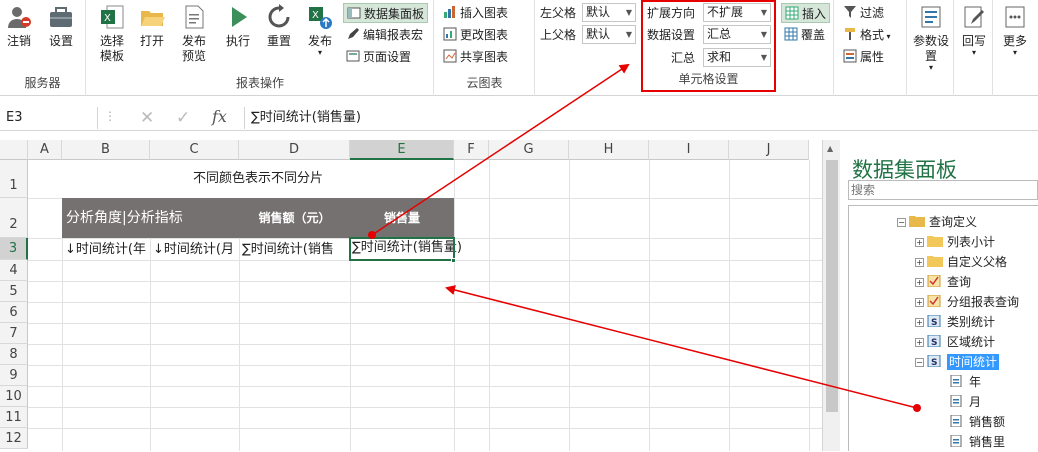  What do you see at coordinates (19, 26) in the screenshot?
I see `logout-button: 注销` at bounding box center [19, 26].